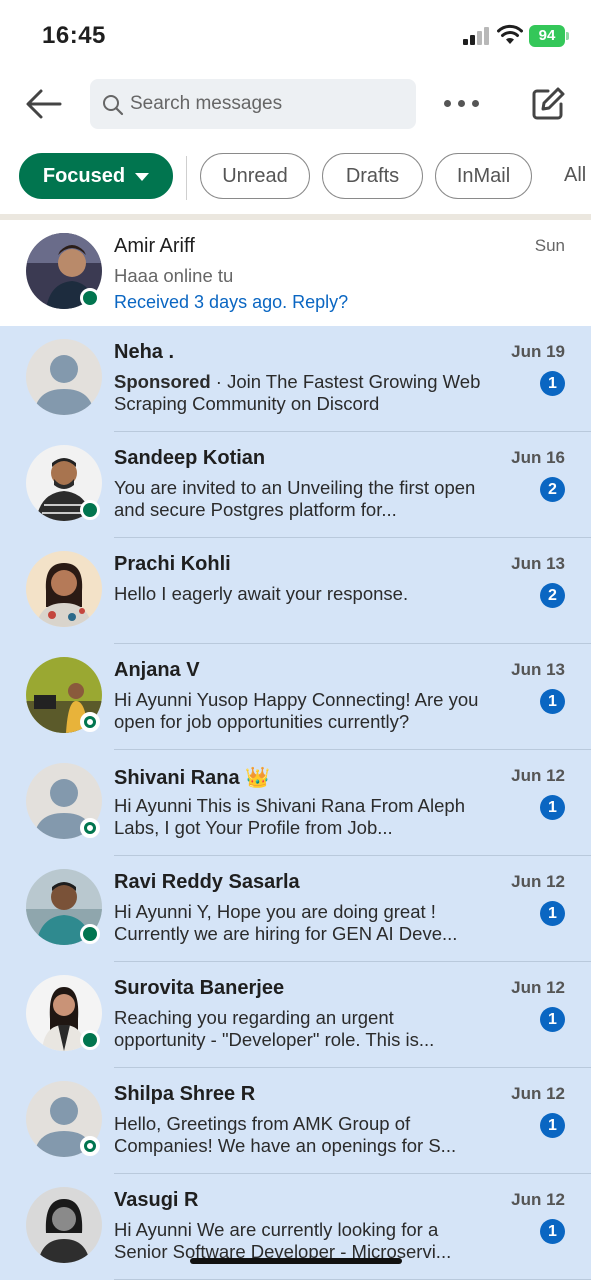 The height and width of the screenshot is (1280, 591). I want to click on home-indicator, so click(296, 1261).